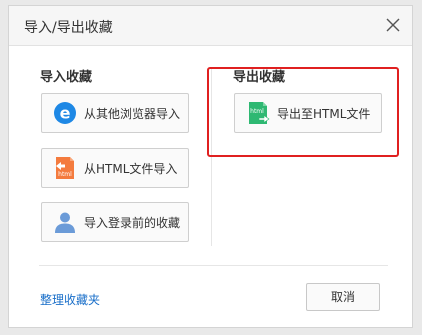 This screenshot has width=422, height=335. What do you see at coordinates (132, 114) in the screenshot?
I see `import-from-browser-label: 从其他浏览器导入` at bounding box center [132, 114].